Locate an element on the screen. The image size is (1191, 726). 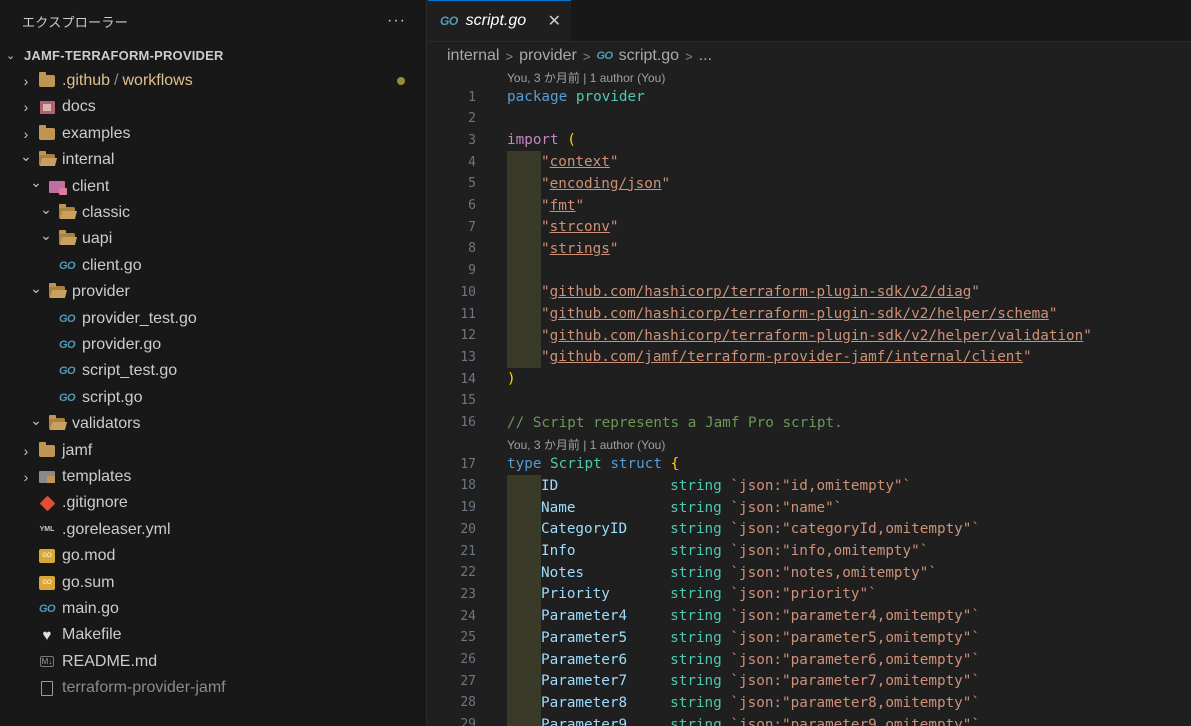
code-text: Info string `json:"info,omitempty"` is located at coordinates (717, 551).